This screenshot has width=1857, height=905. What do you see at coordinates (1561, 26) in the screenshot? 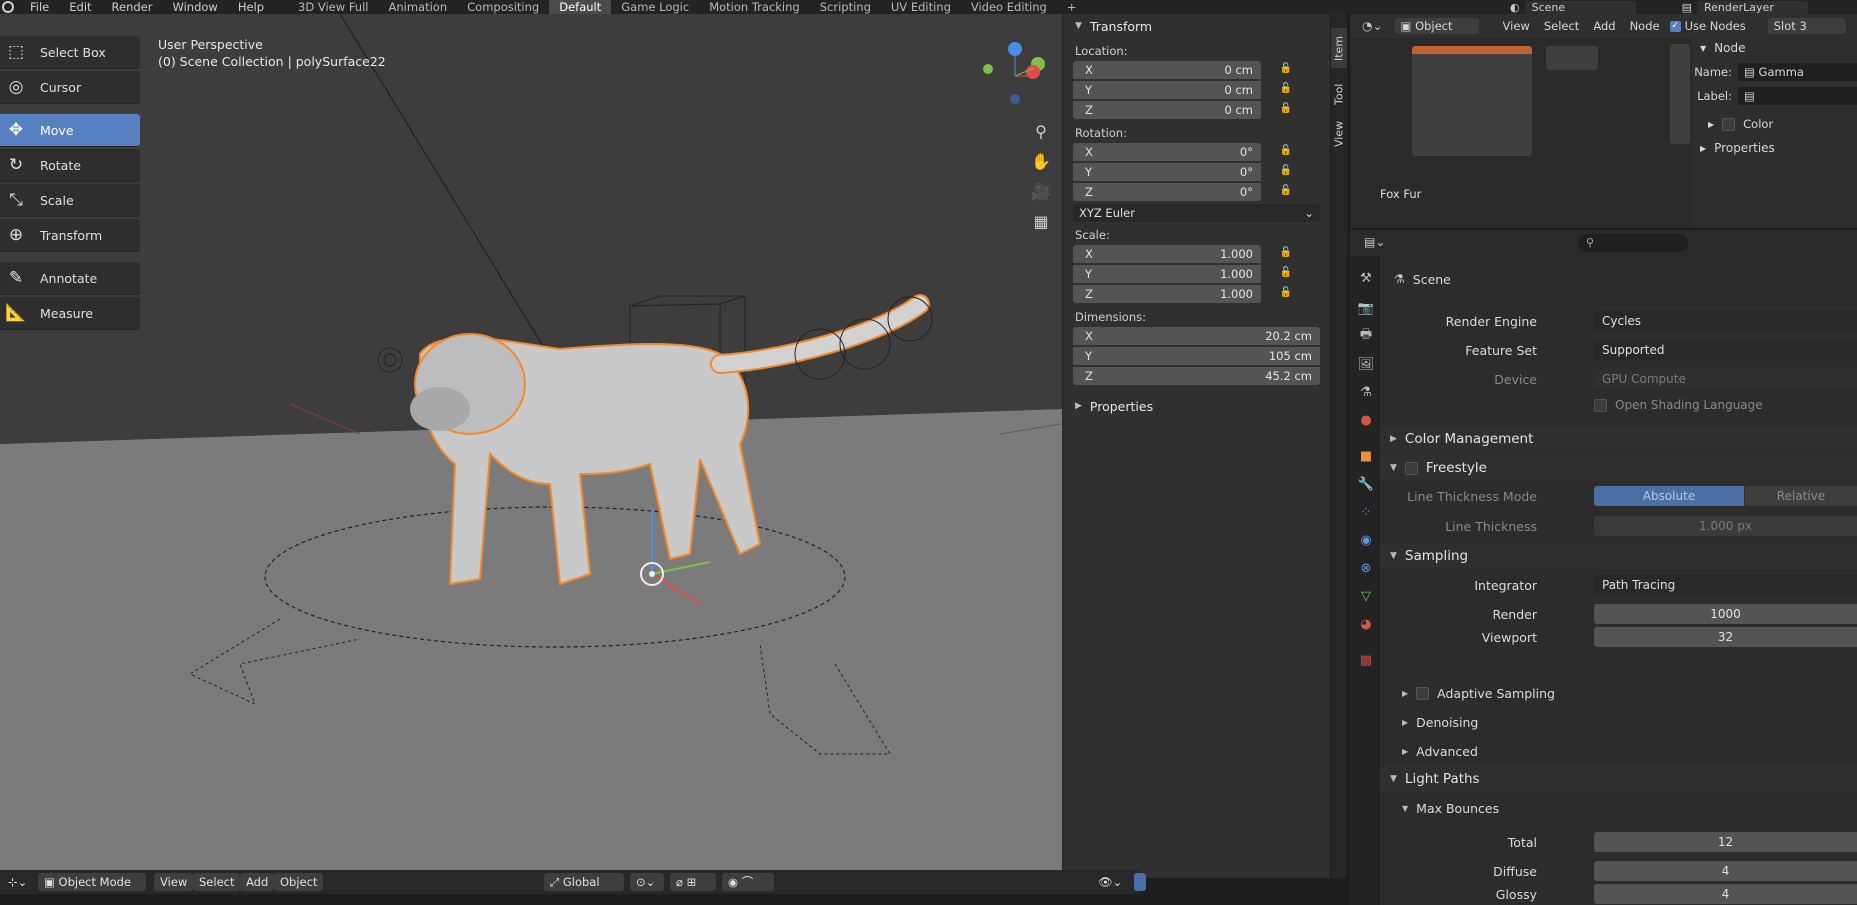
I see `menu-select: Select` at bounding box center [1561, 26].